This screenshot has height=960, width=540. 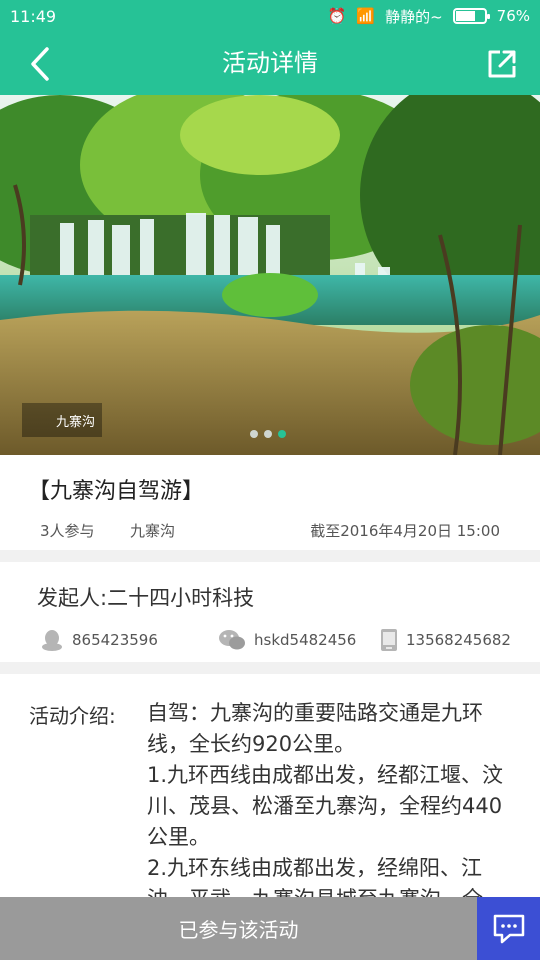 I want to click on share-icon, so click(x=502, y=64).